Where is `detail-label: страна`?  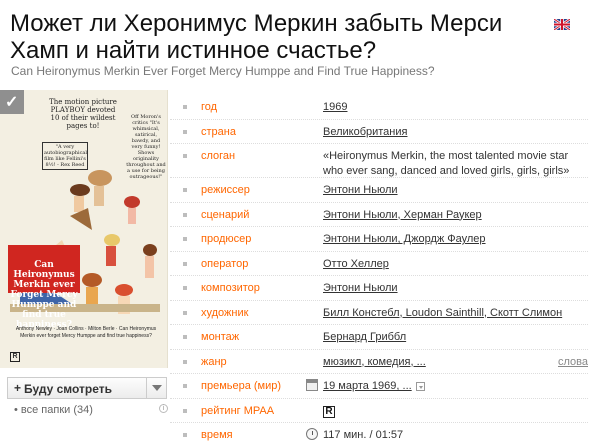 detail-label: страна is located at coordinates (218, 131).